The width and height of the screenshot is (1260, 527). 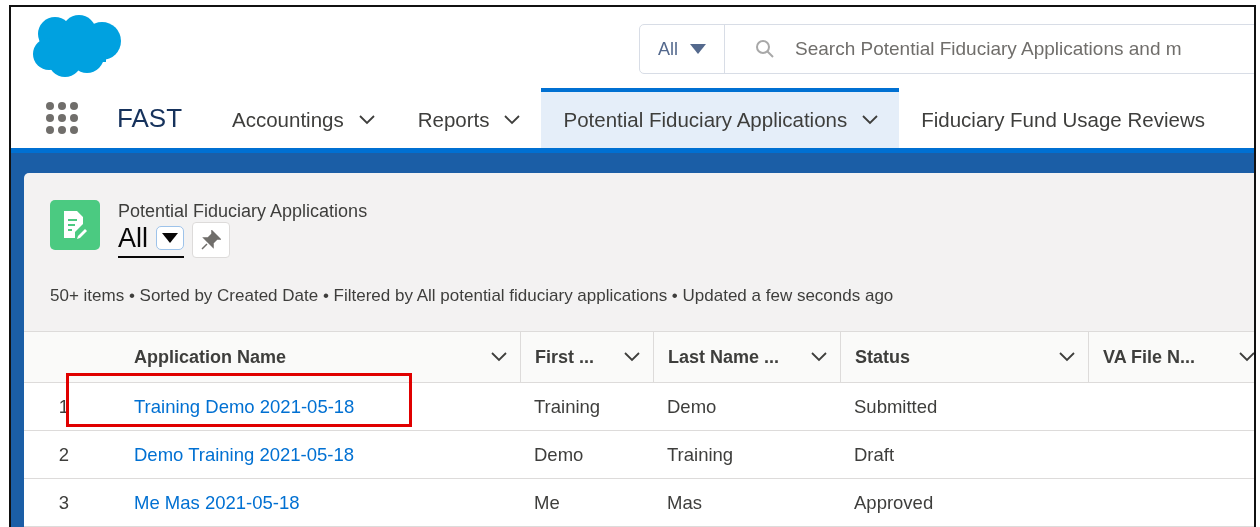 I want to click on document-edit-icon, so click(x=75, y=225).